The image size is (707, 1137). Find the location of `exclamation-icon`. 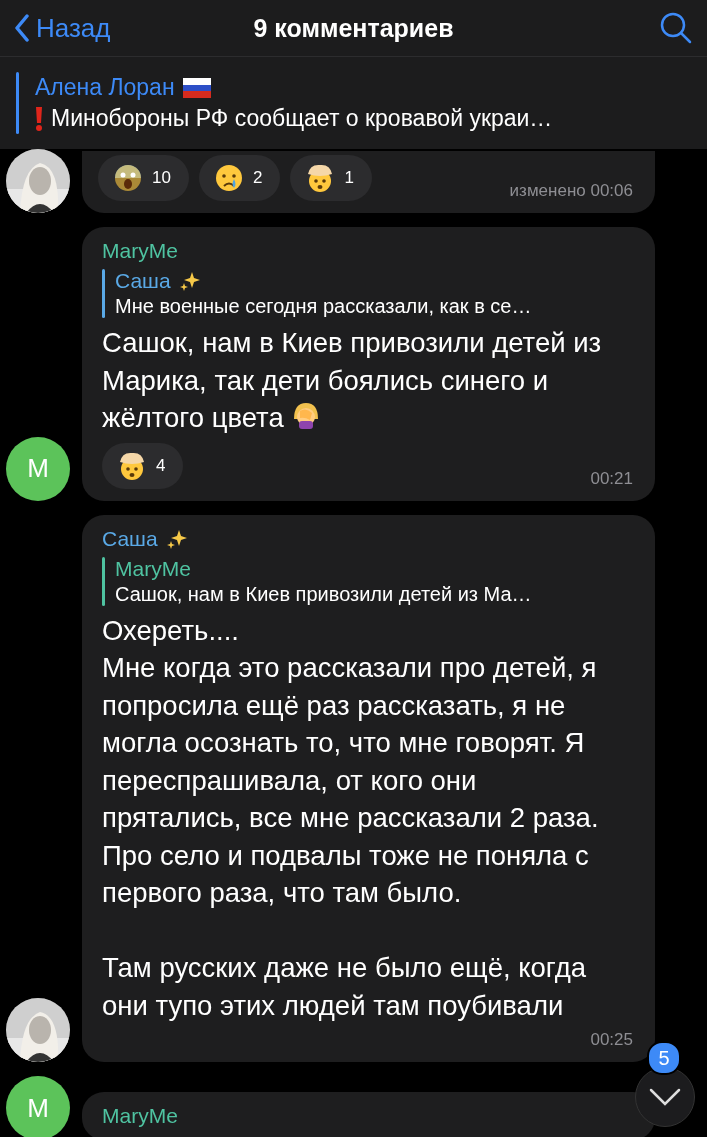

exclamation-icon is located at coordinates (39, 118).